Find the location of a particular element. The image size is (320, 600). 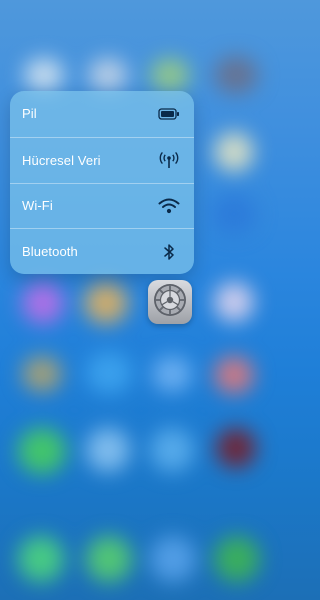

quick-action-wifi: Wi-Fi is located at coordinates (102, 205).